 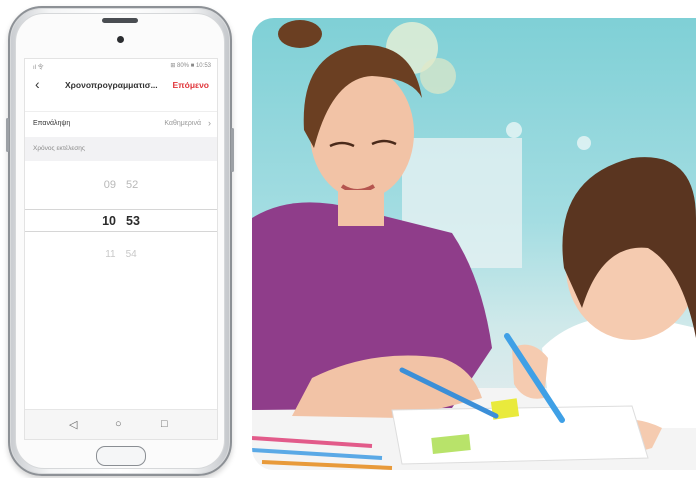 What do you see at coordinates (190, 85) in the screenshot?
I see `next-button: Επόμενο` at bounding box center [190, 85].